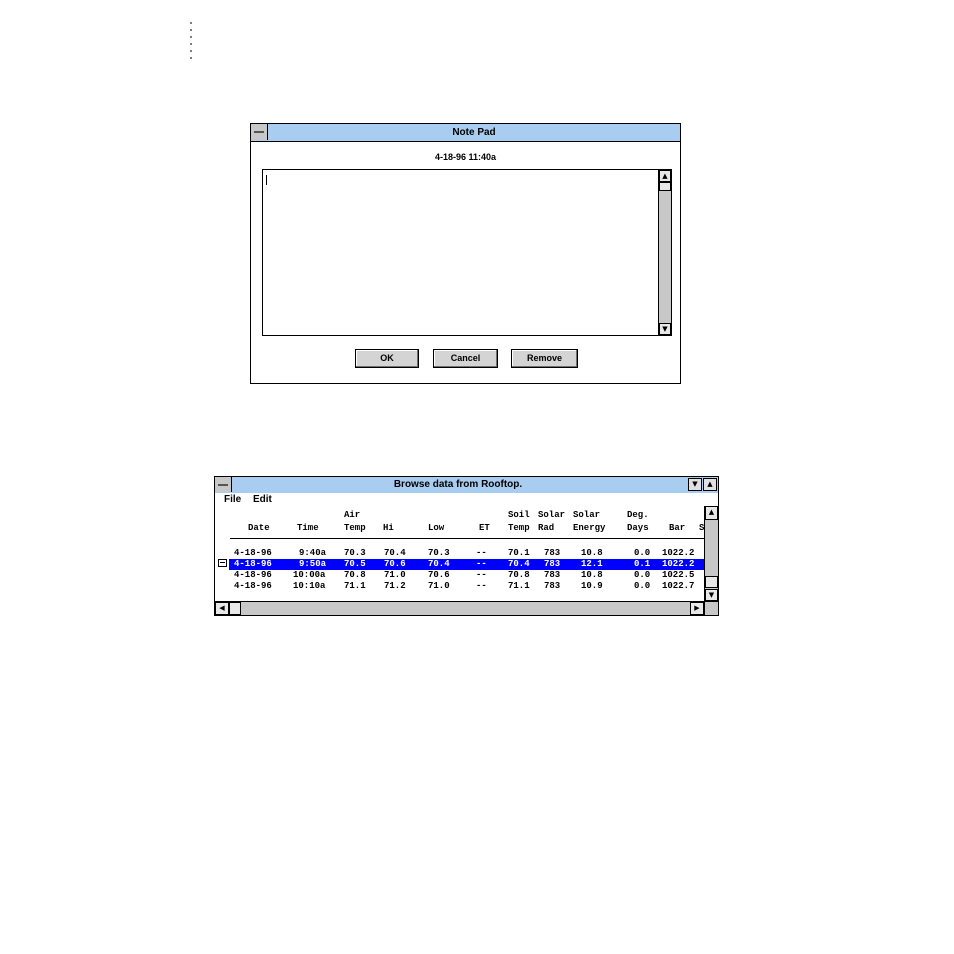  I want to click on minimize-icon: ▼, so click(695, 484).